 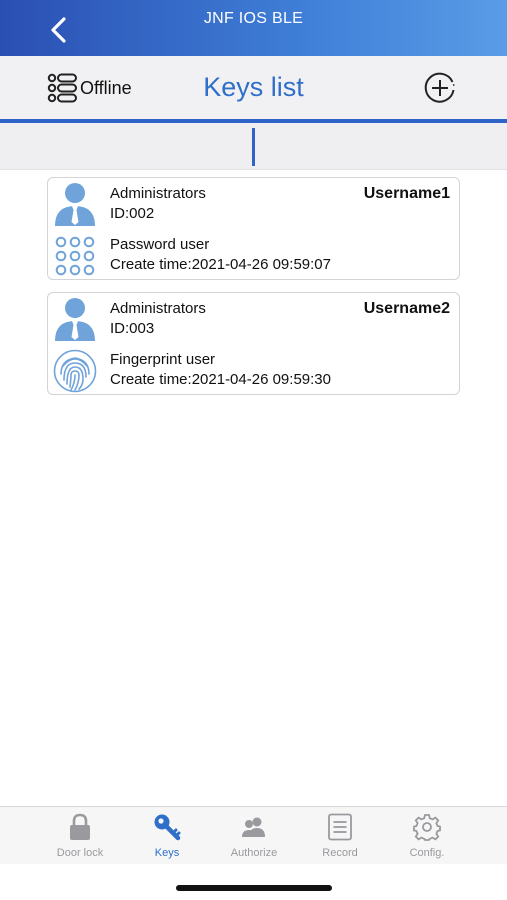 I want to click on toolbar: Offline Keys list, so click(x=253, y=88).